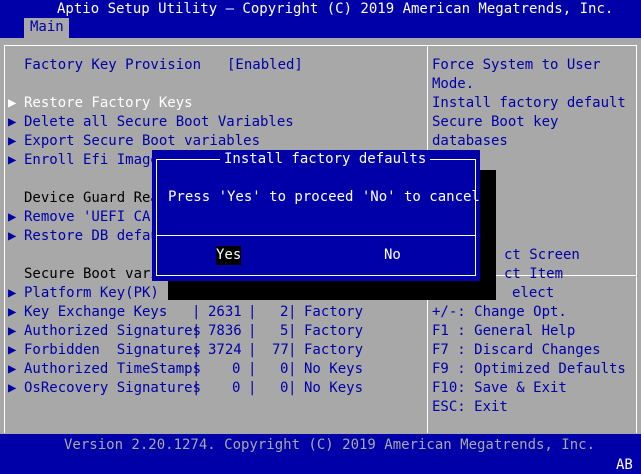 This screenshot has height=474, width=641. What do you see at coordinates (108, 103) in the screenshot?
I see `menu-restore-factory-keys: Restore Factory Keys` at bounding box center [108, 103].